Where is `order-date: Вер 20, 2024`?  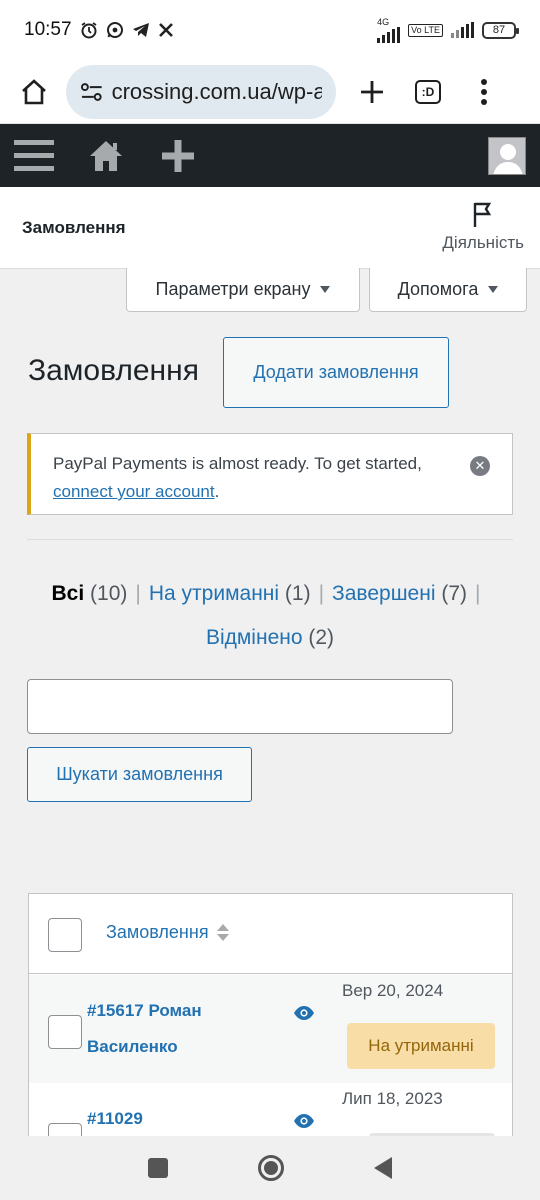 order-date: Вер 20, 2024 is located at coordinates (393, 990).